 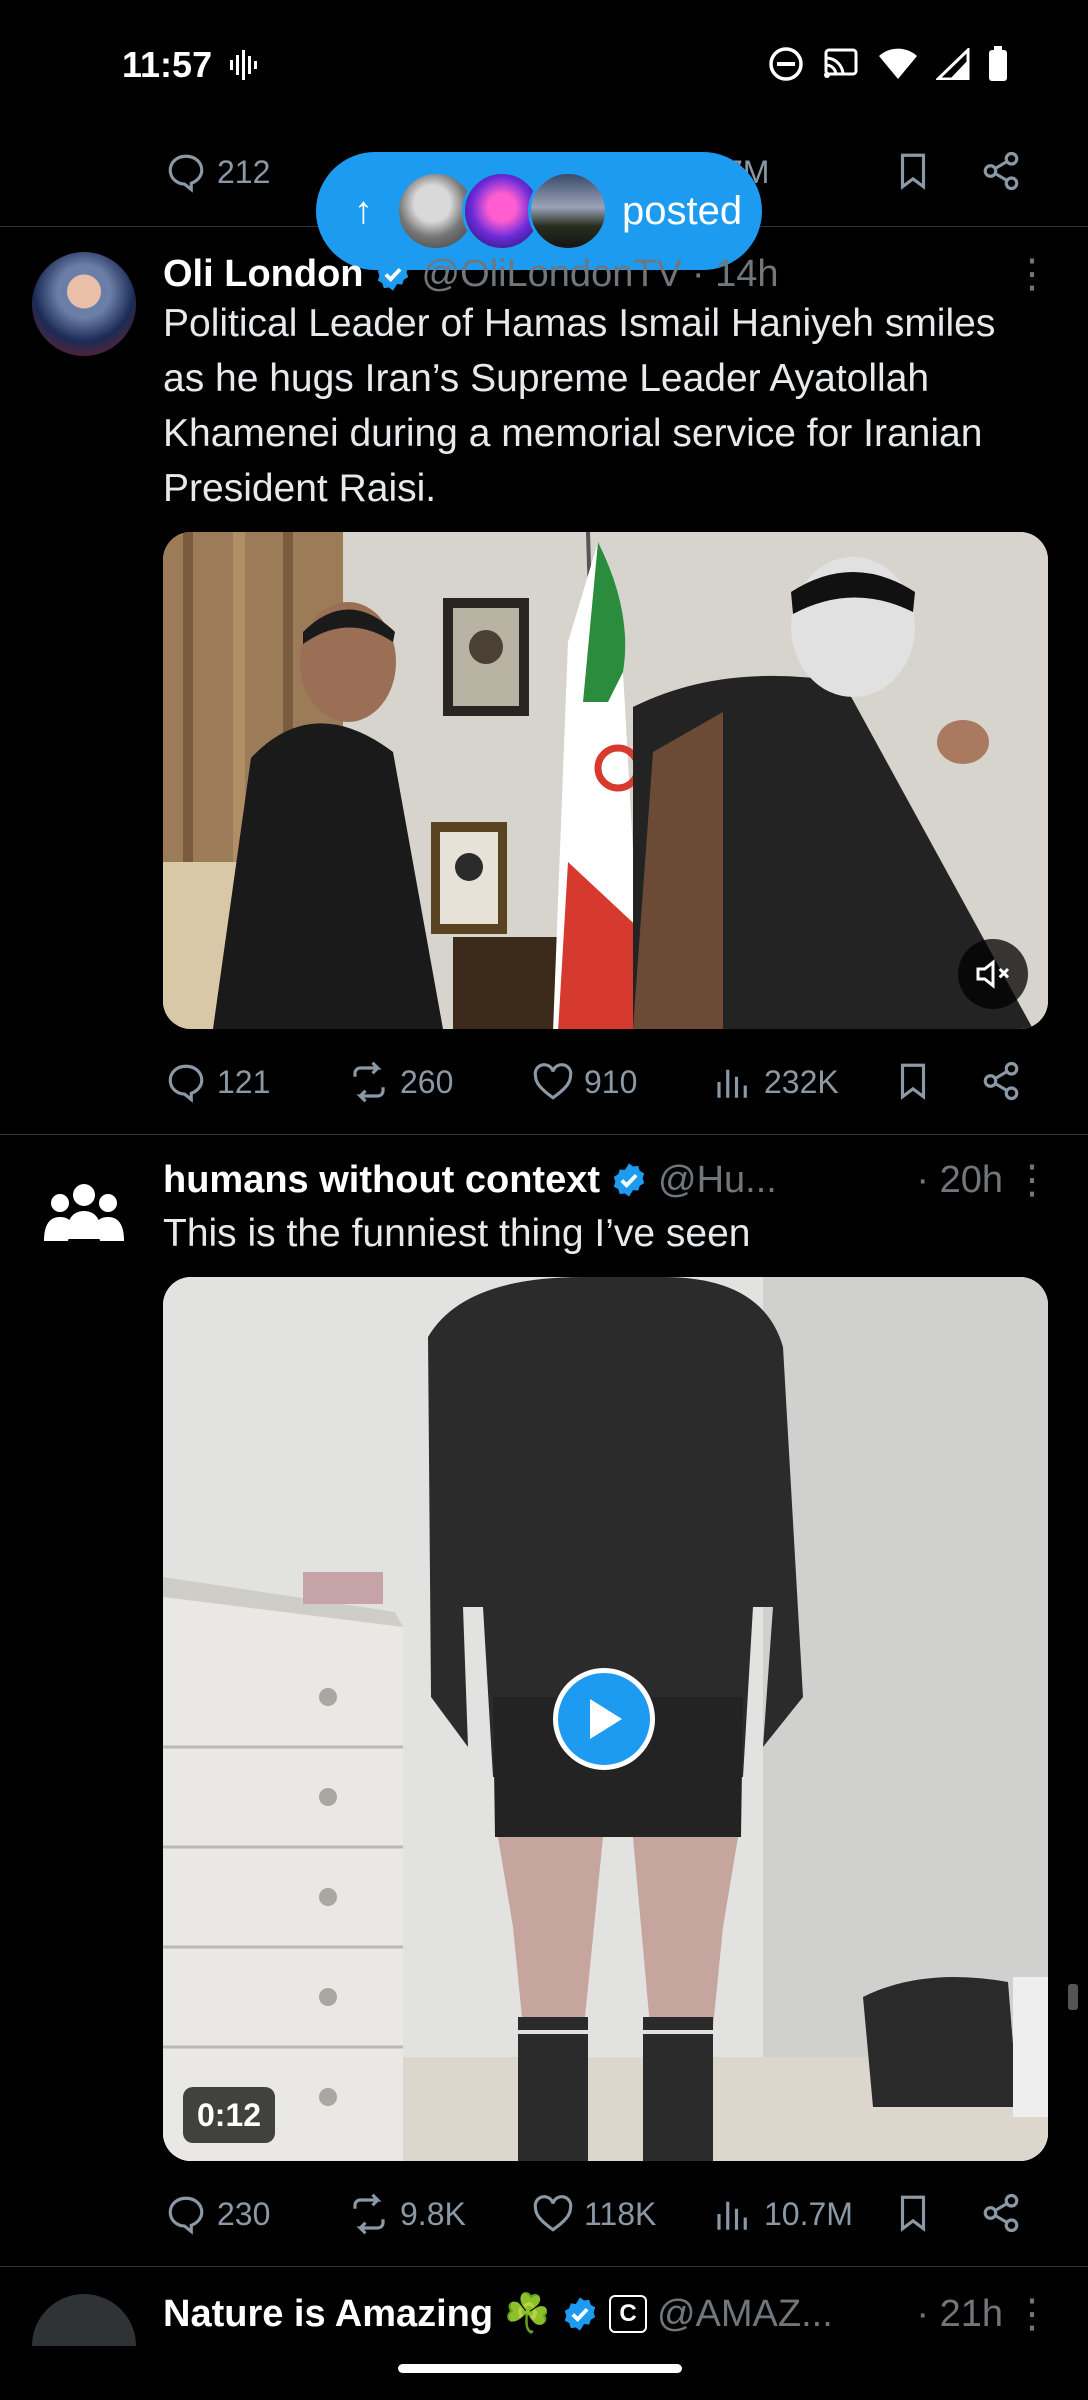 I want to click on like-count: 910, so click(x=611, y=1081).